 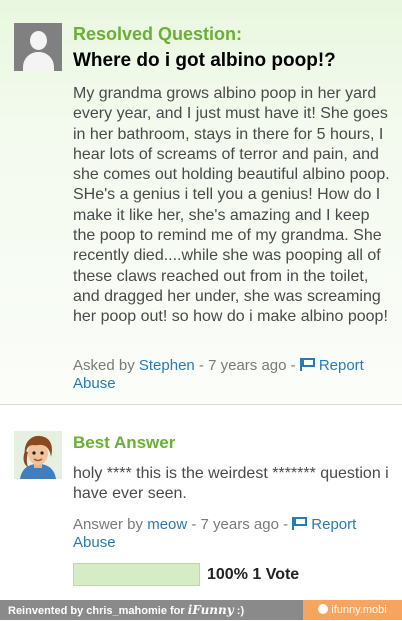 I want to click on vote-count: 100% 1 Vote, so click(x=253, y=574).